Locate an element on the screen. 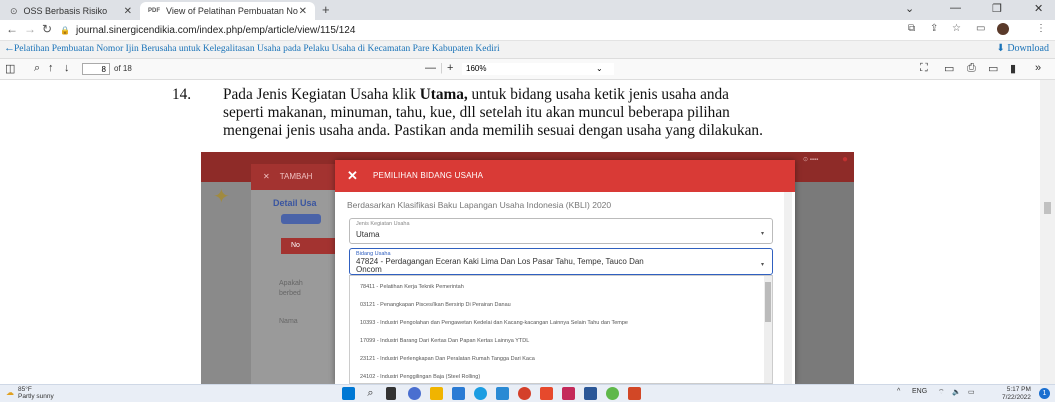 Image resolution: width=1055 pixels, height=402 pixels. bg-red-button: No is located at coordinates (311, 246).